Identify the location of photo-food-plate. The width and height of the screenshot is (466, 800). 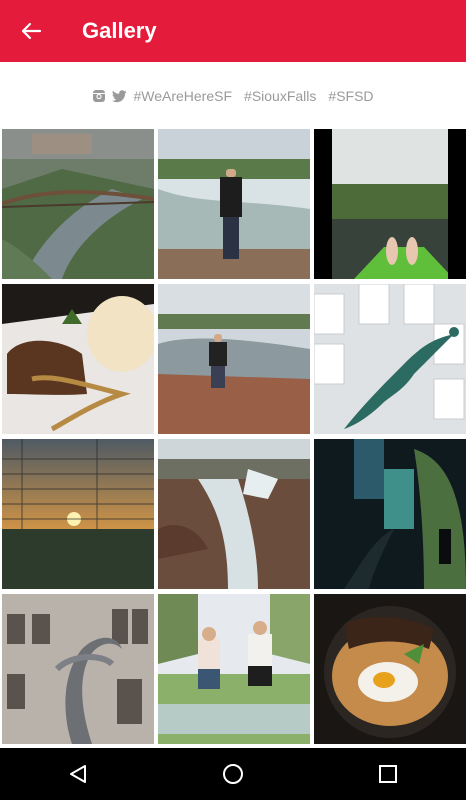
(390, 669).